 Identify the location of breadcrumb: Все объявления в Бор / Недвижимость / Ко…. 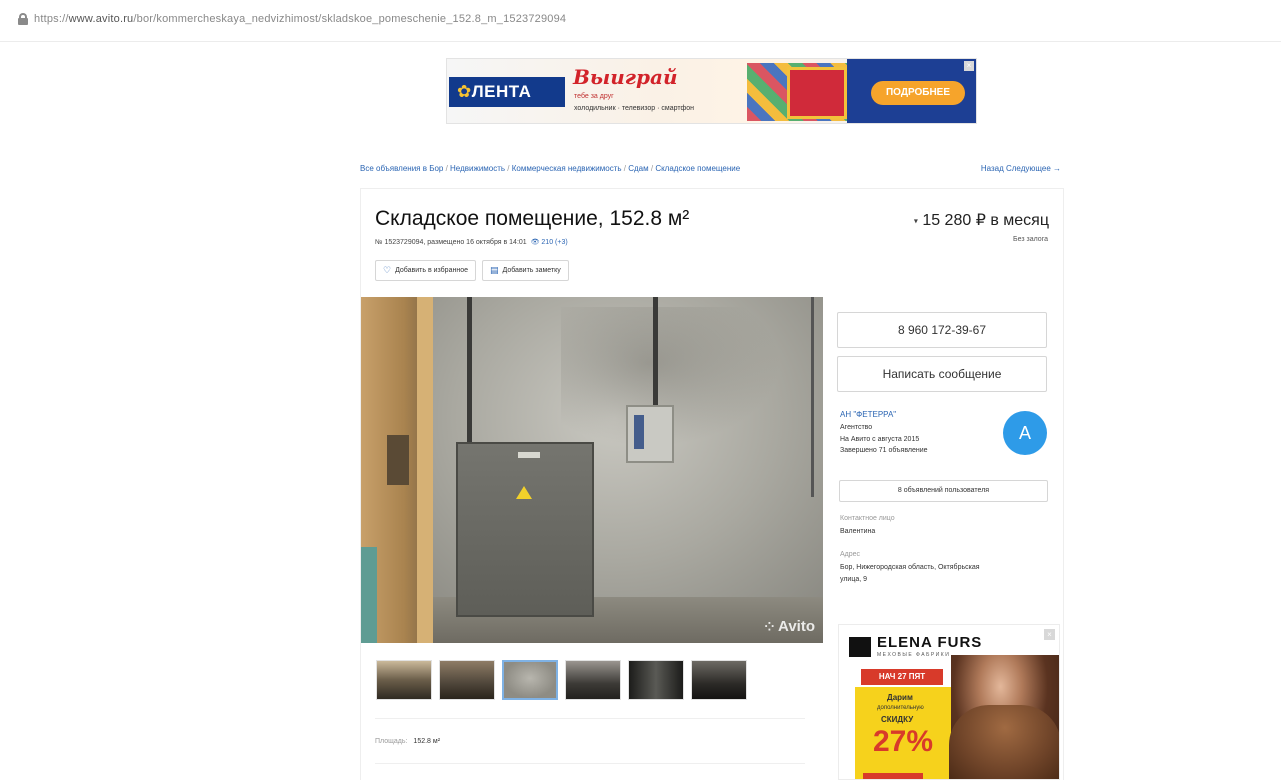
(550, 168).